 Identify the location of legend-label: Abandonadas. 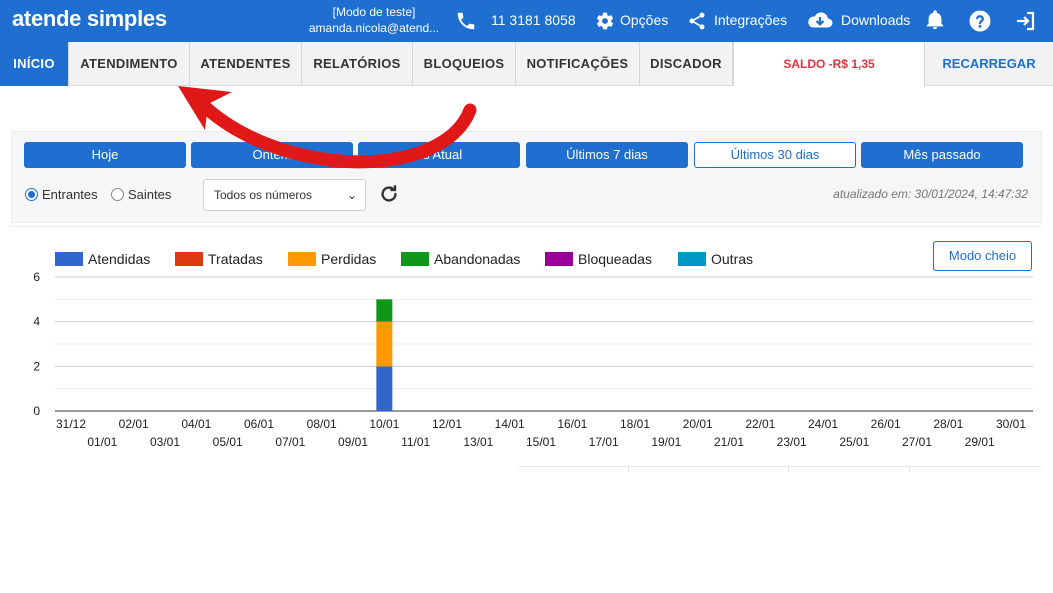
(477, 259).